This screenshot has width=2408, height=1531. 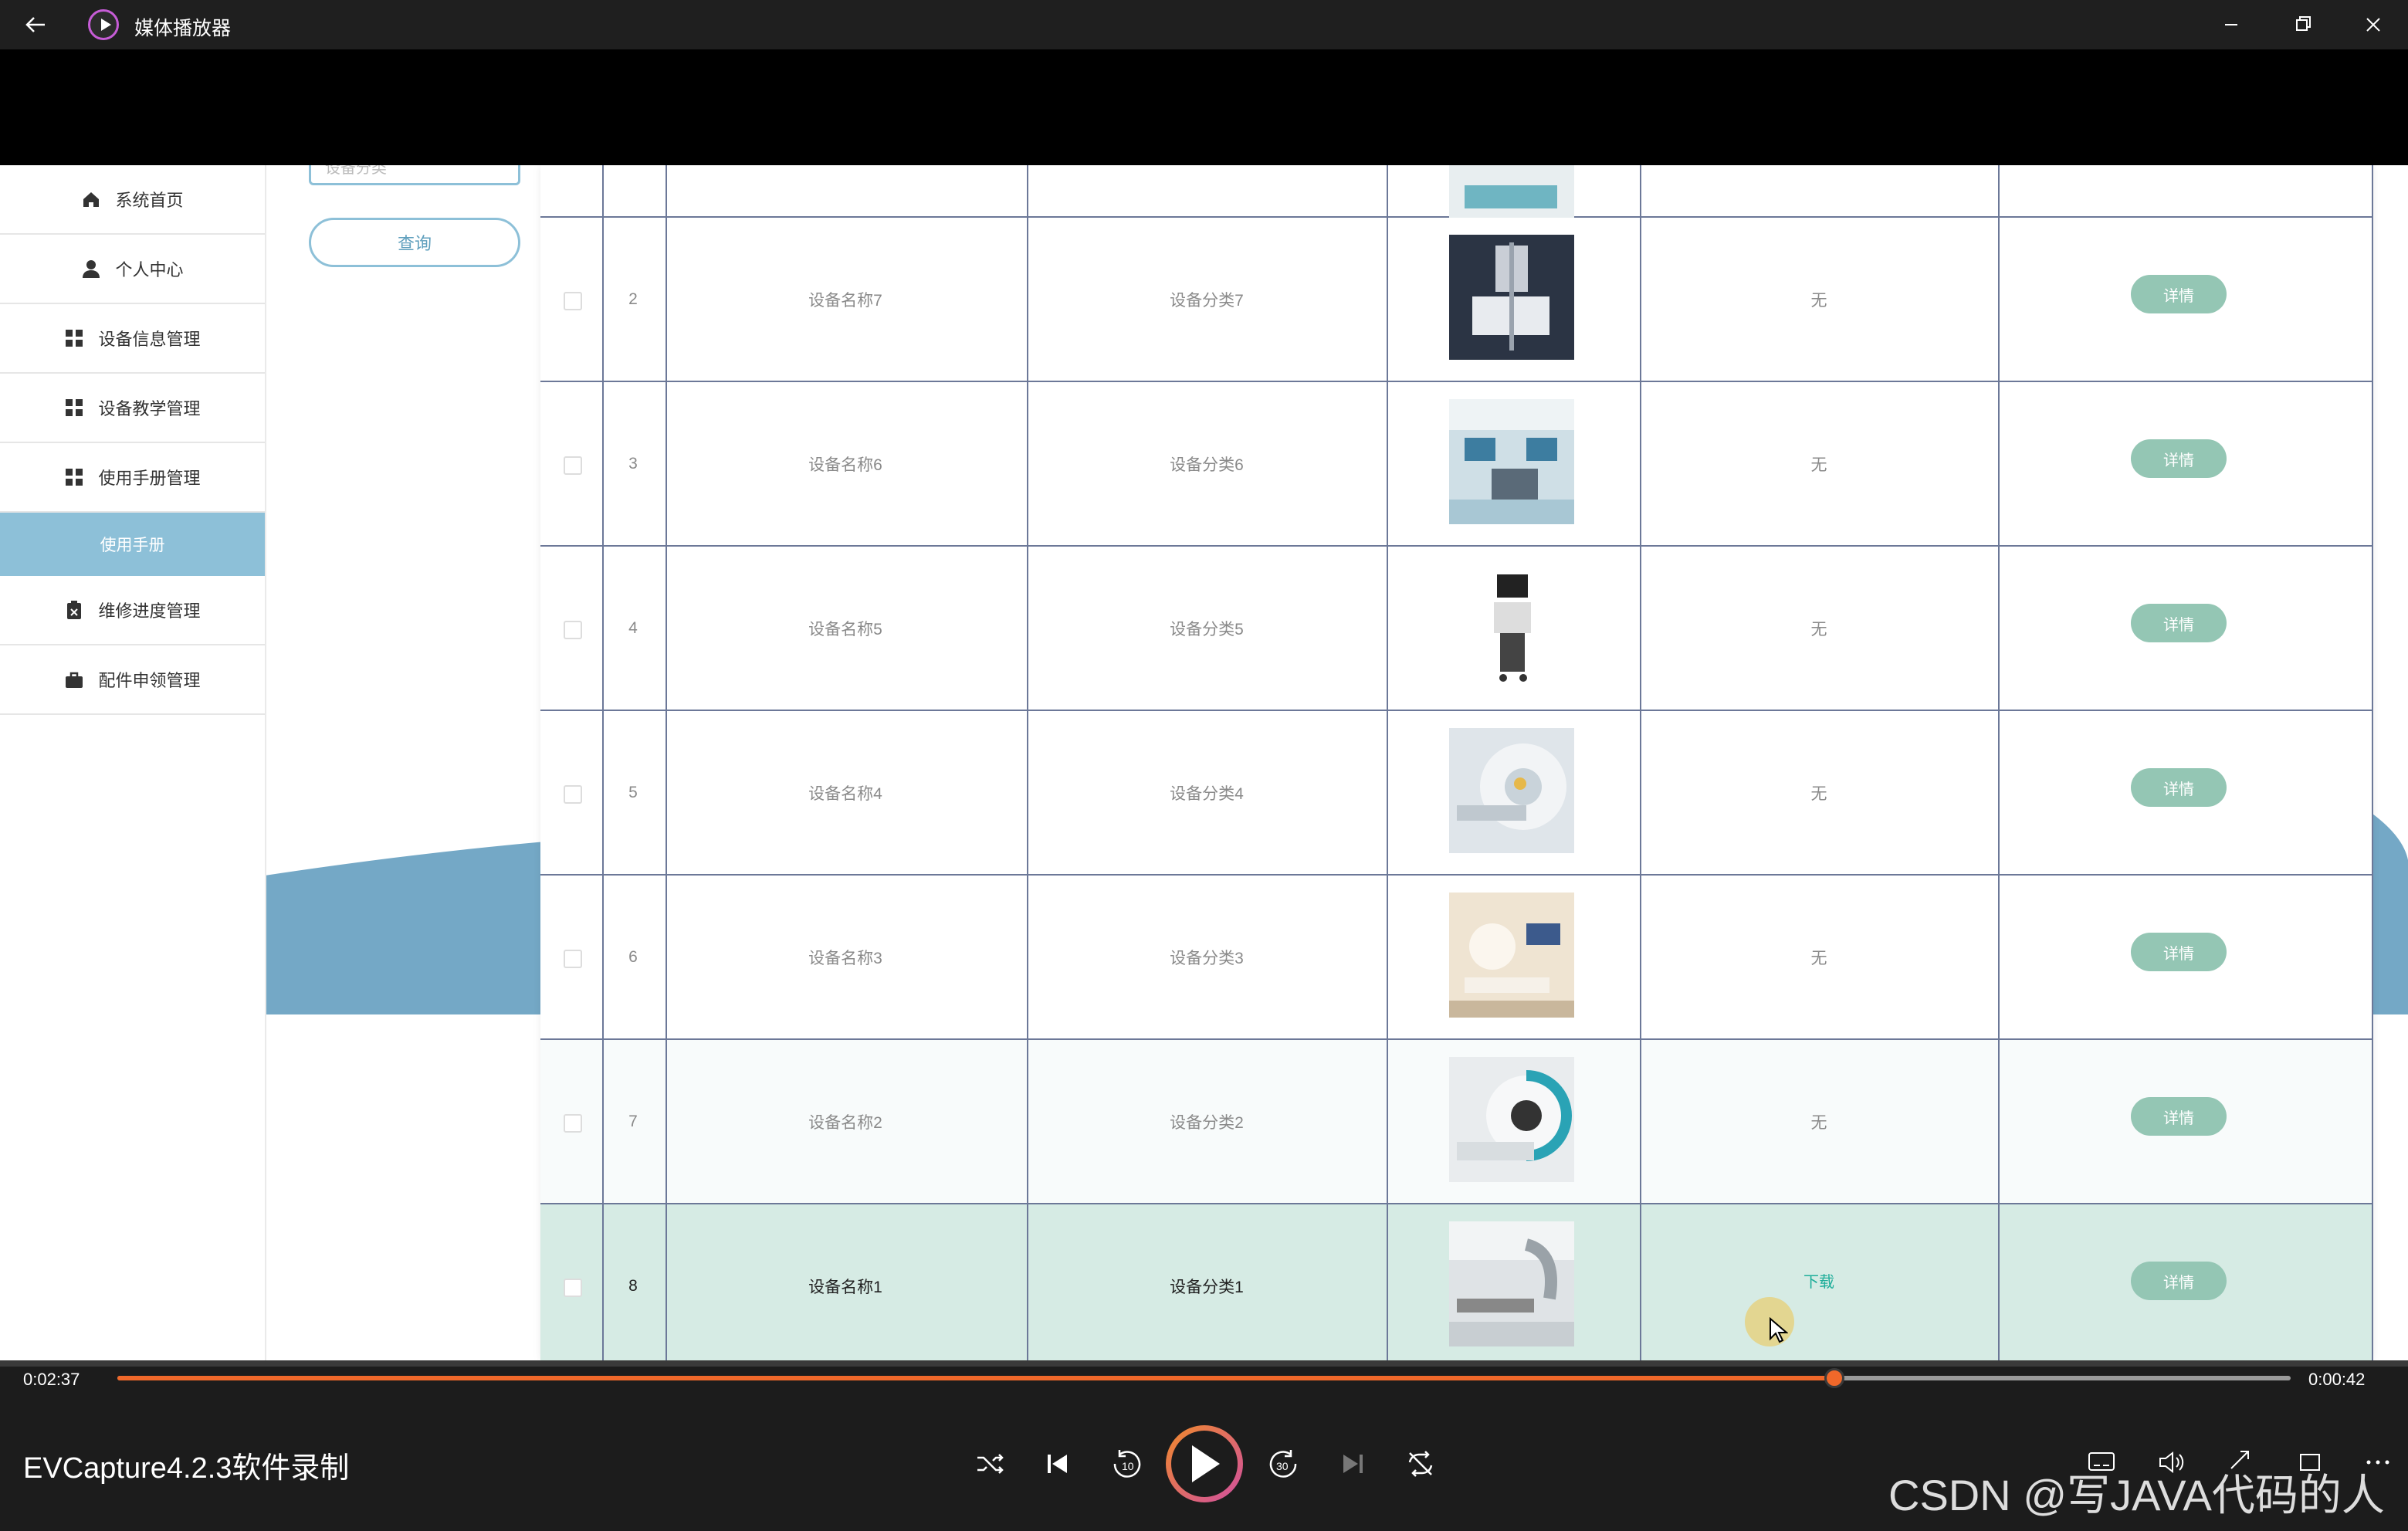 I want to click on repeat-icon, so click(x=1420, y=1463).